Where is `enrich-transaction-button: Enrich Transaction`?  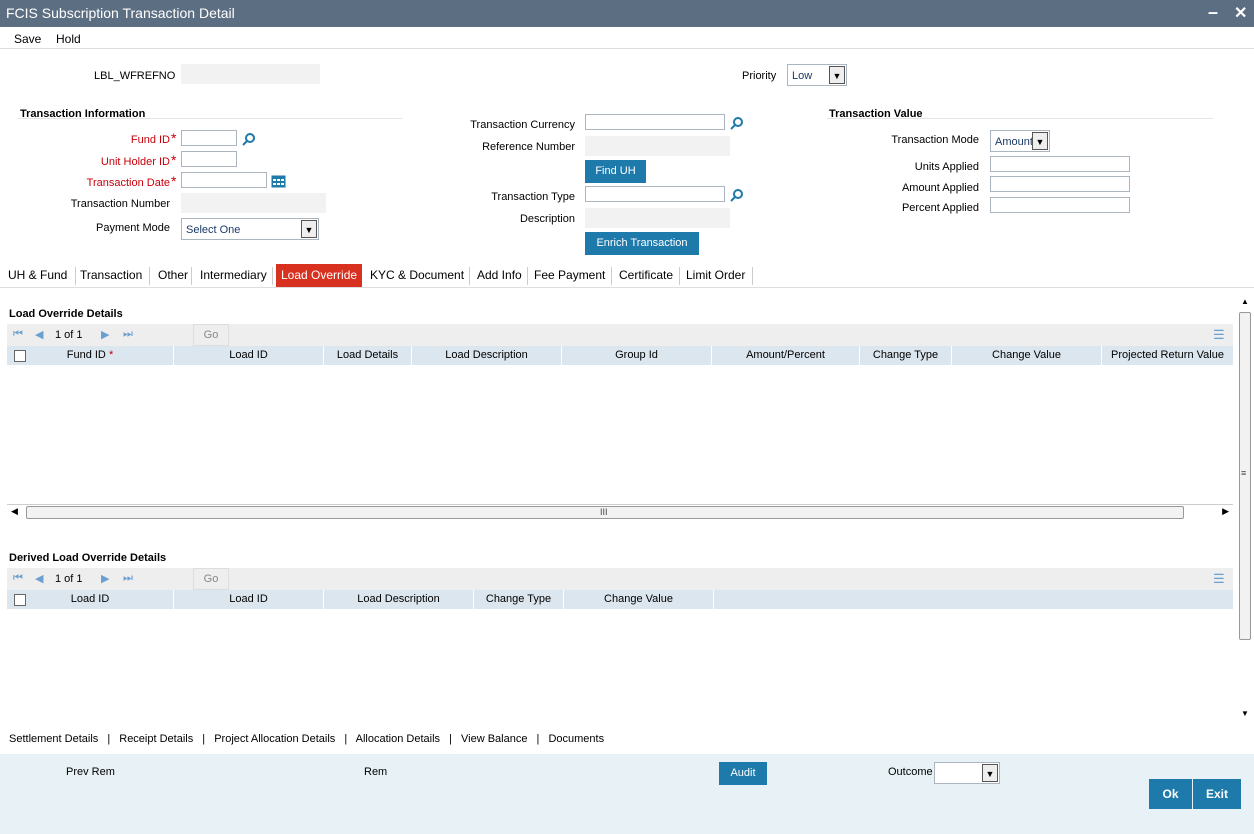
enrich-transaction-button: Enrich Transaction is located at coordinates (642, 243).